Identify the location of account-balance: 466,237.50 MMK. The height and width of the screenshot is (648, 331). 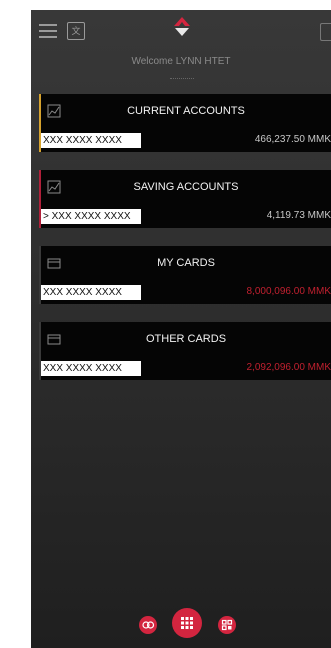
(292, 139).